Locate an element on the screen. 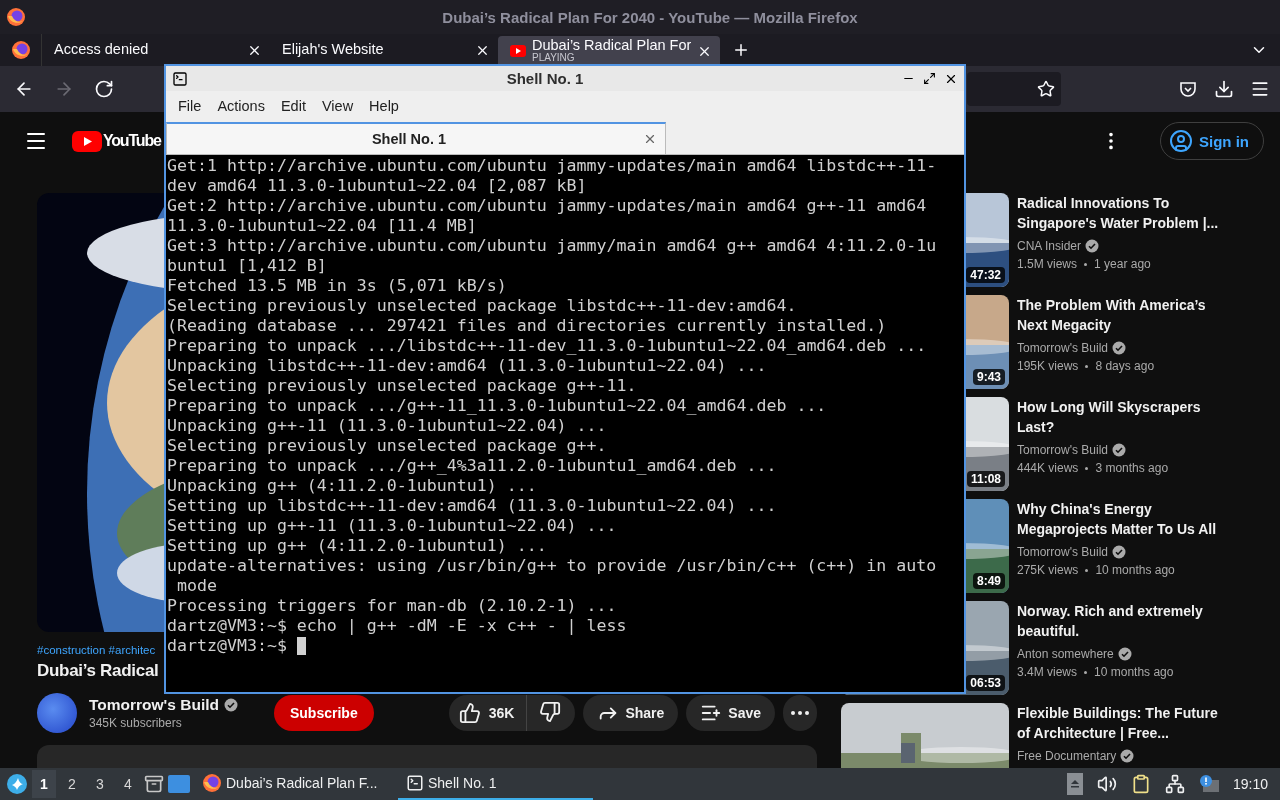 Image resolution: width=1280 pixels, height=800 pixels. url-field is located at coordinates (1014, 89).